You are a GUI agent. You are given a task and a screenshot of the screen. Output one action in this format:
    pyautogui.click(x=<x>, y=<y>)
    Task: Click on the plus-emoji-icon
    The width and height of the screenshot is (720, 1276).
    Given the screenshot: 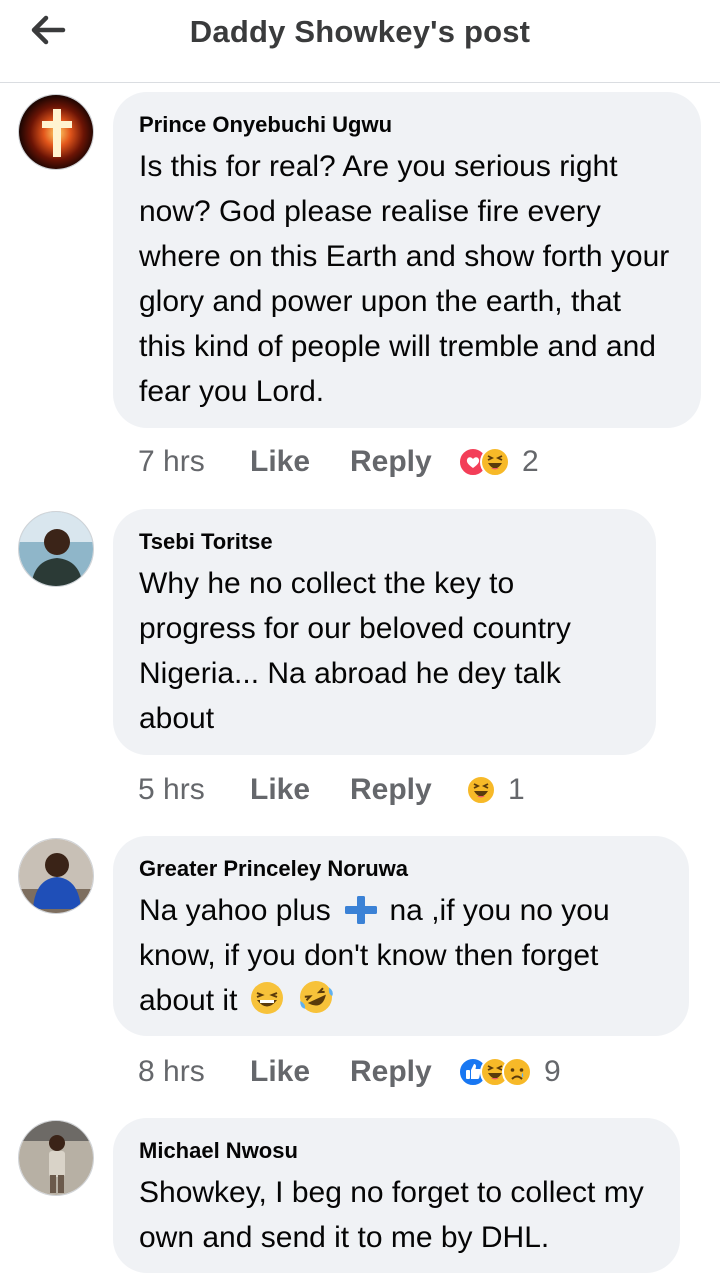 What is the action you would take?
    pyautogui.click(x=361, y=910)
    